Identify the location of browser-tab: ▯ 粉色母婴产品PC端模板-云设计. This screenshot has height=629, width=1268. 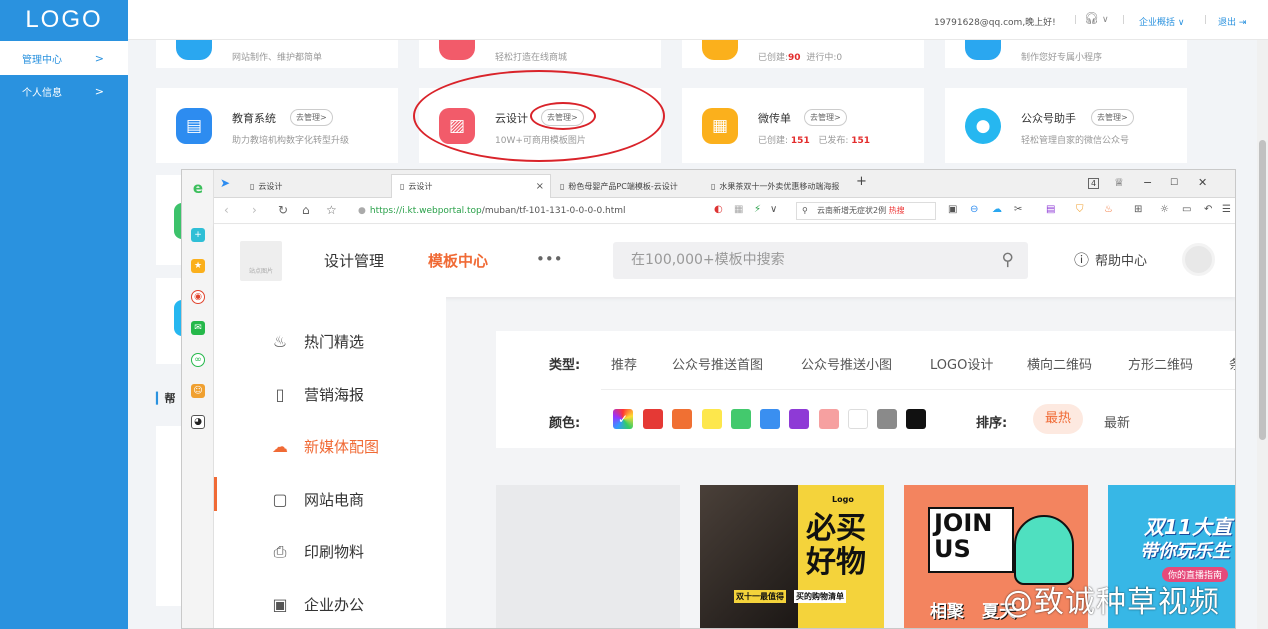
(627, 186).